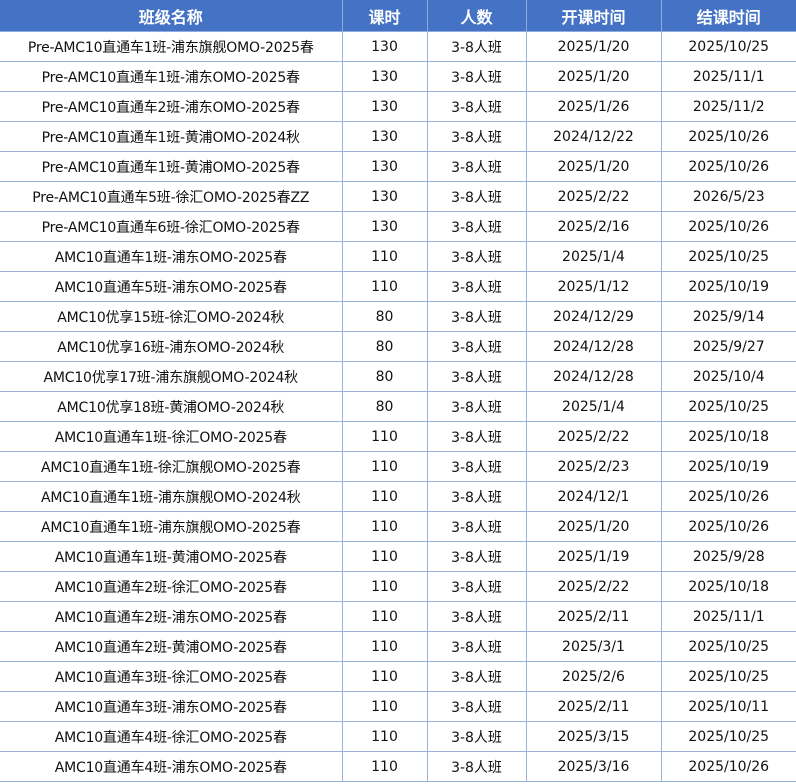 The image size is (796, 784). Describe the element at coordinates (594, 766) in the screenshot. I see `cell-start-date: 2025/3/16` at that location.